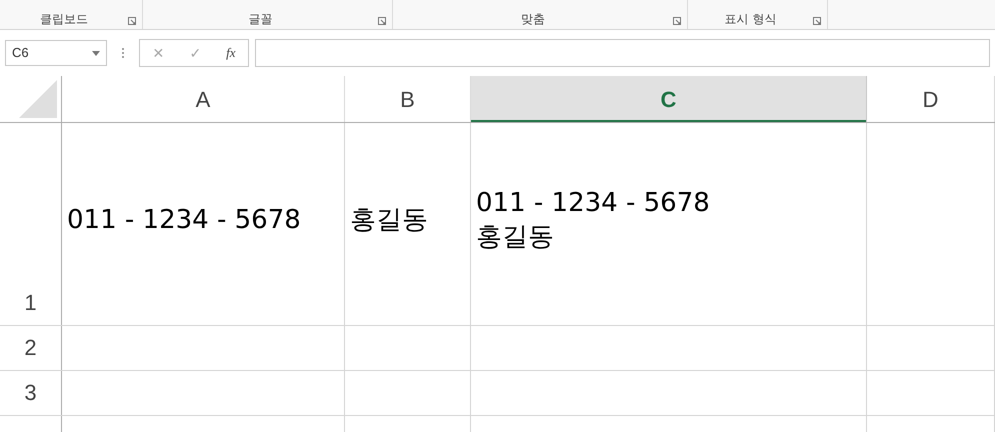  What do you see at coordinates (751, 19) in the screenshot?
I see `ribbon-group-label: 표시 형식` at bounding box center [751, 19].